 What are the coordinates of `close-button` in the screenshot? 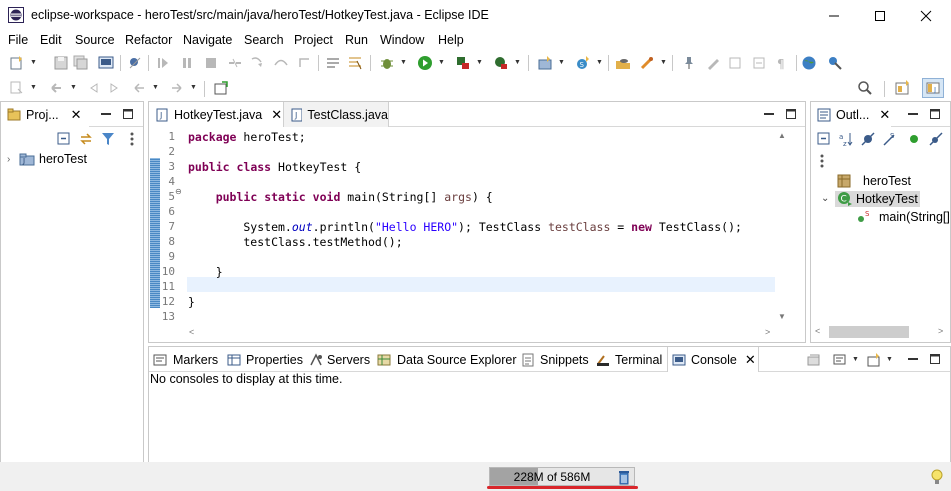 It's located at (926, 15).